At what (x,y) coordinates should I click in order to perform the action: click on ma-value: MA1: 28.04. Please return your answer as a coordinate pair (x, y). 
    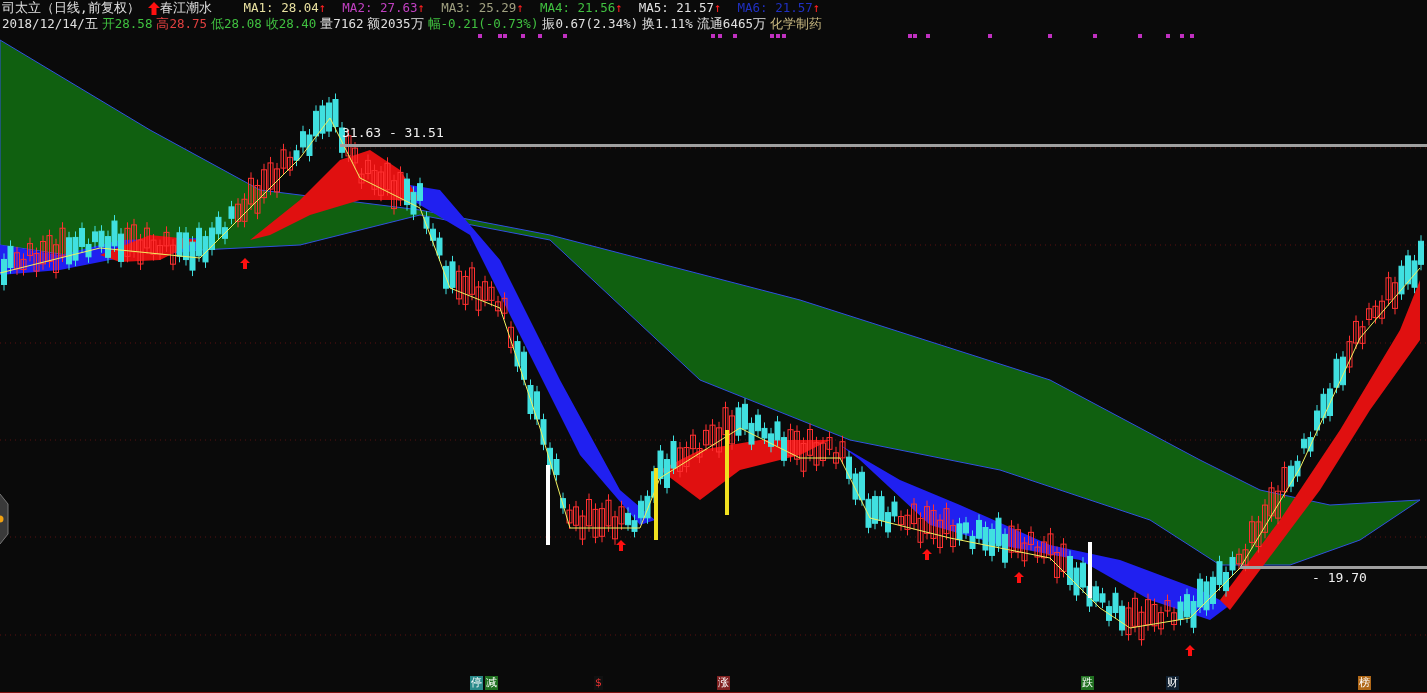
    Looking at the image, I should click on (281, 8).